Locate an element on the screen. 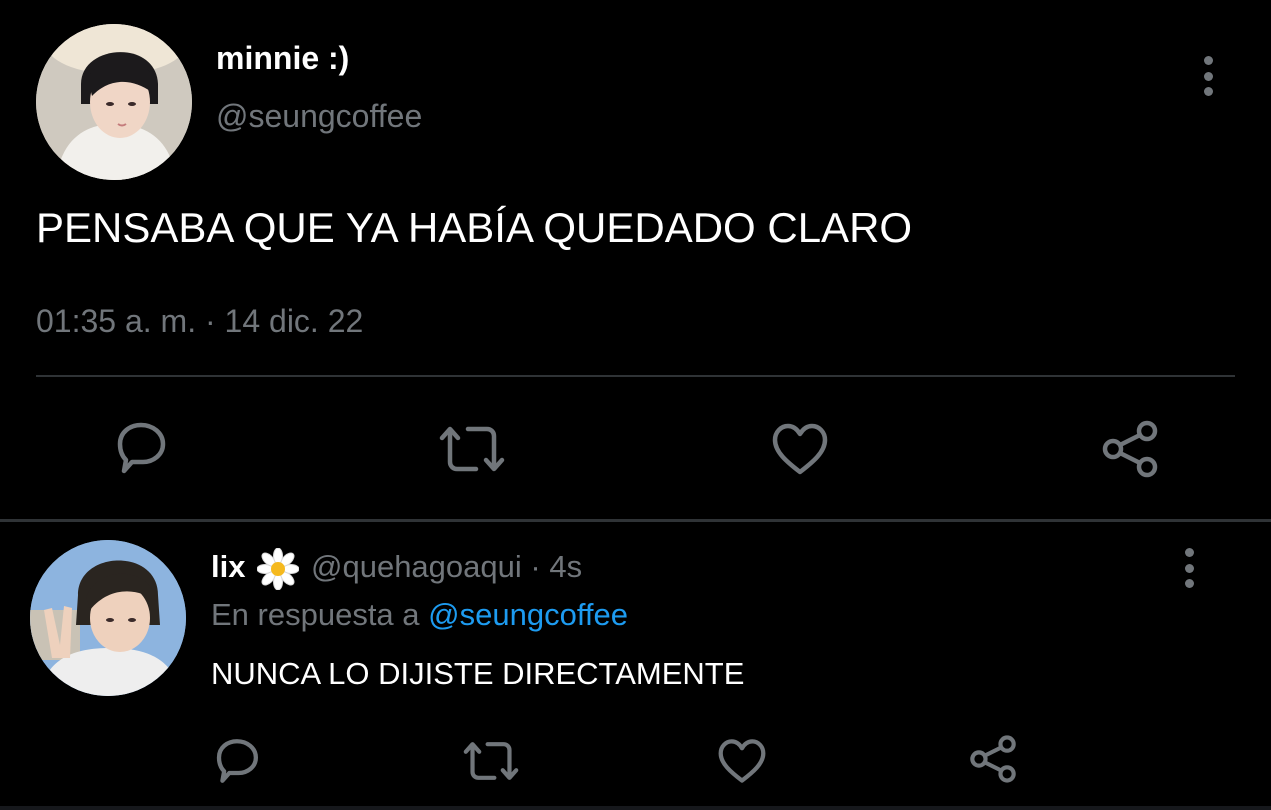 The width and height of the screenshot is (1271, 810). more-options-icon is located at coordinates (1208, 76).